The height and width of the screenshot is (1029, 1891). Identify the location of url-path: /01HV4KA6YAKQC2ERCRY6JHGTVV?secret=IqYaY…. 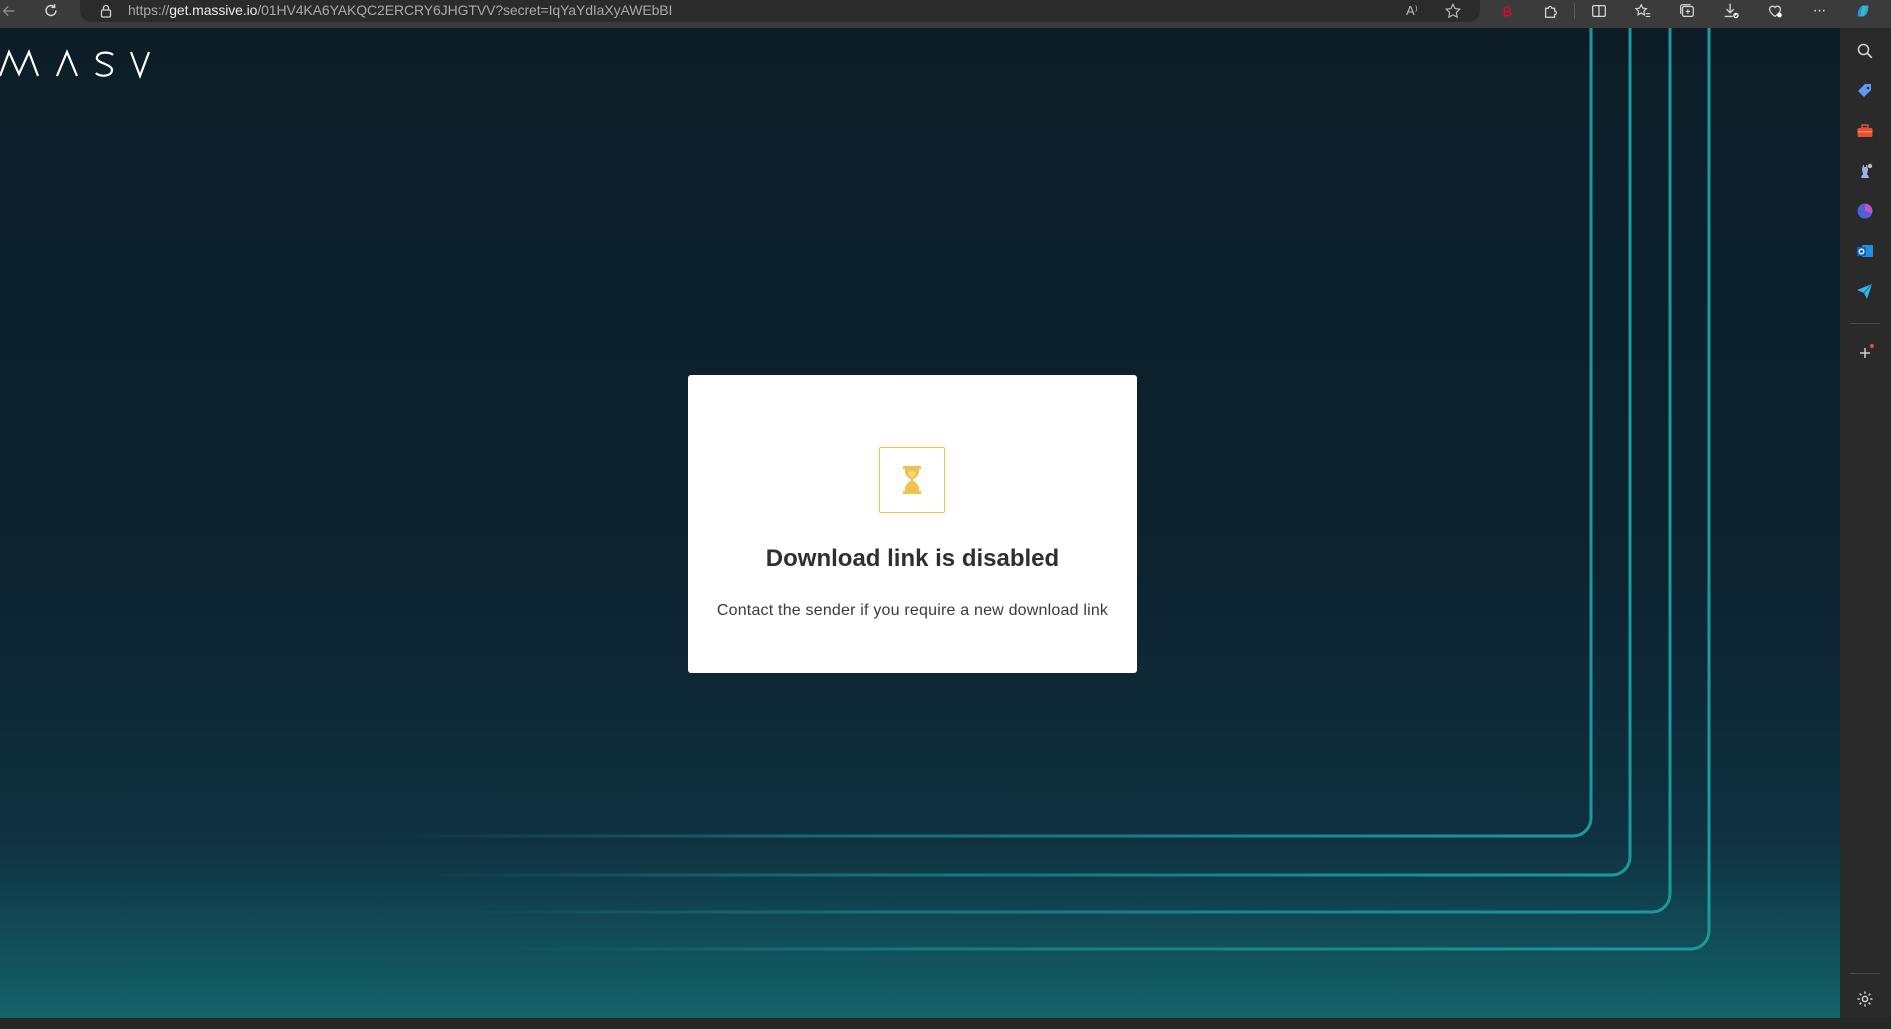
(465, 10).